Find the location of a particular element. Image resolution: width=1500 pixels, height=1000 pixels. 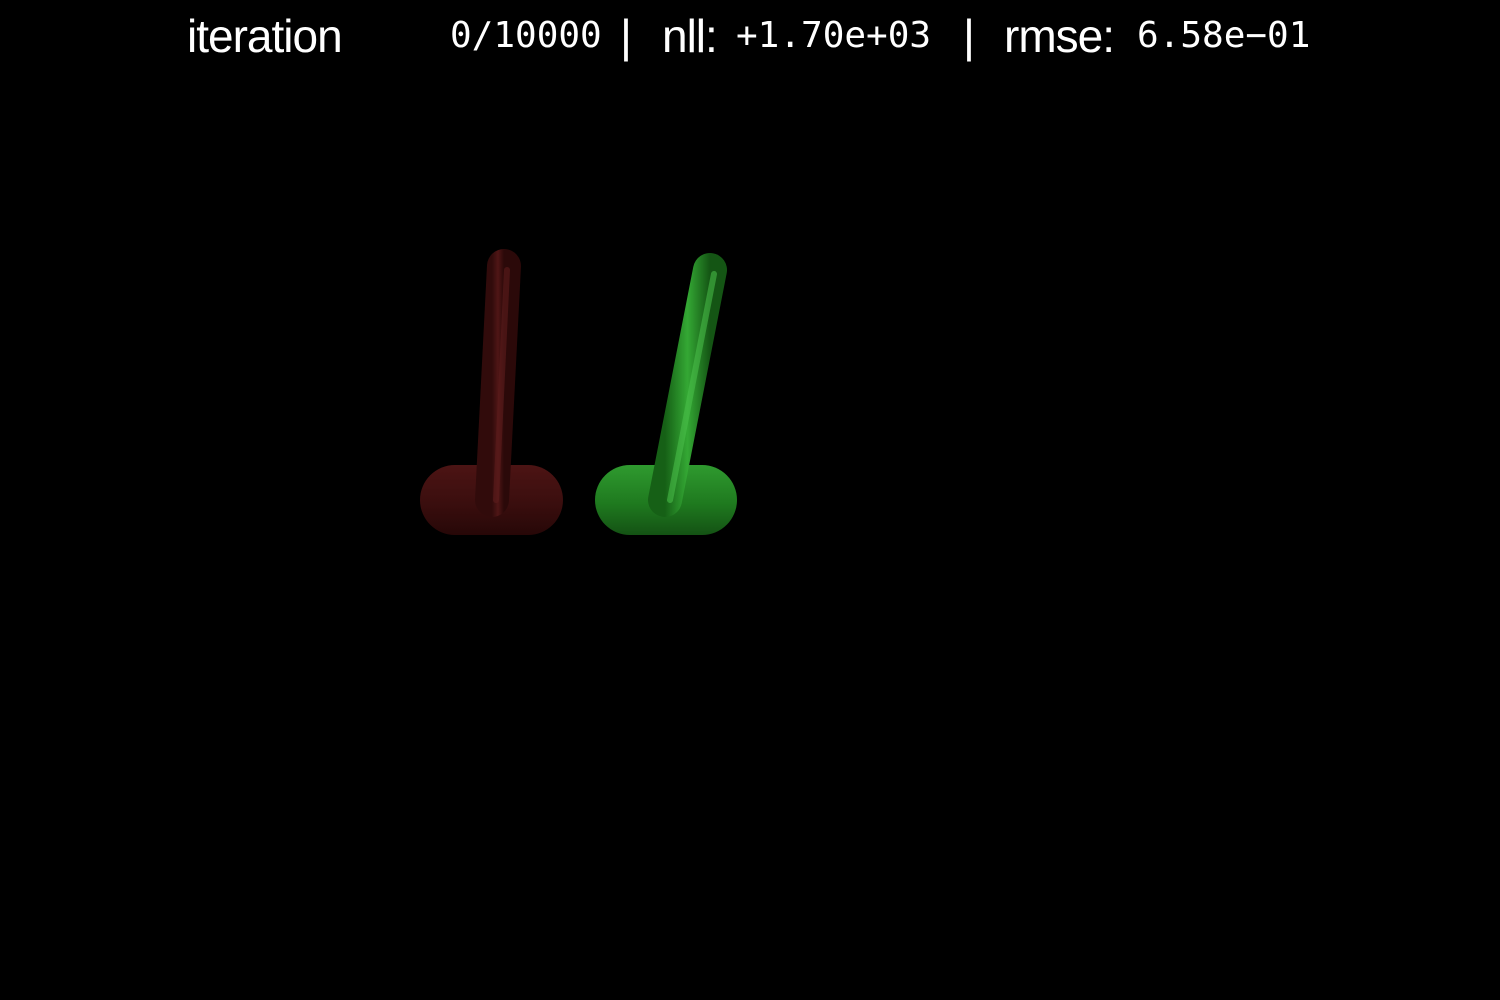

rmse-label: rmse: is located at coordinates (1059, 36).